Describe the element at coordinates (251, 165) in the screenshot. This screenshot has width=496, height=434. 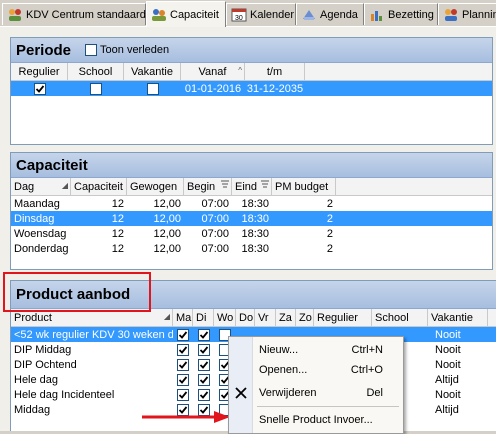
I see `capaciteit-header: Capaciteit` at that location.